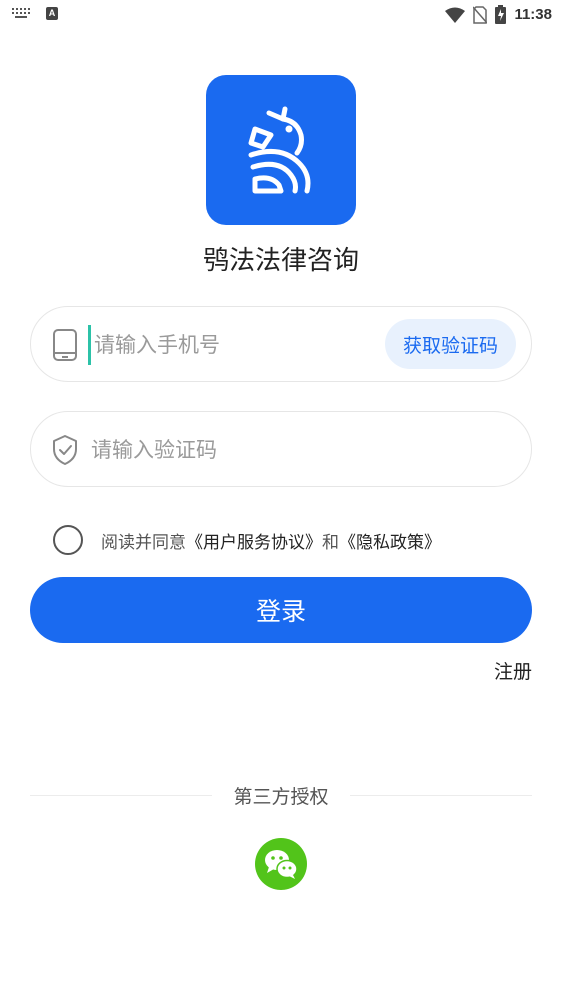  Describe the element at coordinates (450, 344) in the screenshot. I see `get-code-button: 获取验证码` at that location.